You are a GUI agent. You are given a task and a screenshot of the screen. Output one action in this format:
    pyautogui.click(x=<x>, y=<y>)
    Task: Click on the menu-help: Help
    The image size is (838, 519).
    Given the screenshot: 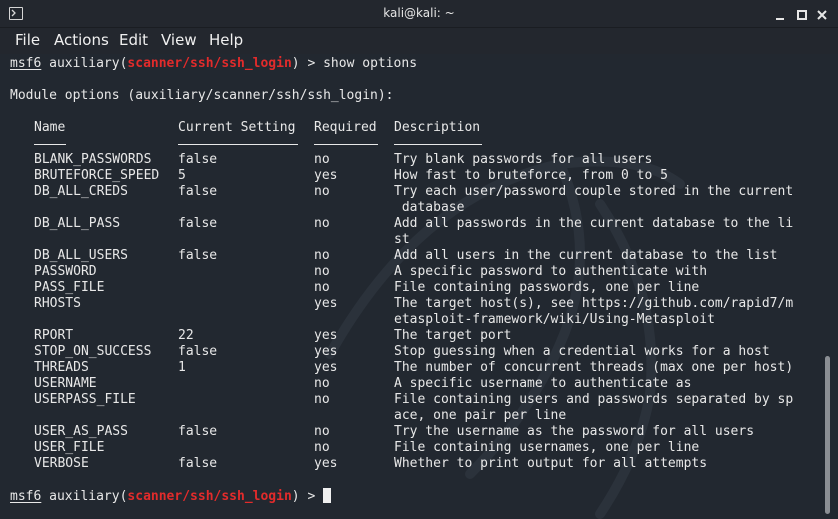 What is the action you would take?
    pyautogui.click(x=226, y=40)
    